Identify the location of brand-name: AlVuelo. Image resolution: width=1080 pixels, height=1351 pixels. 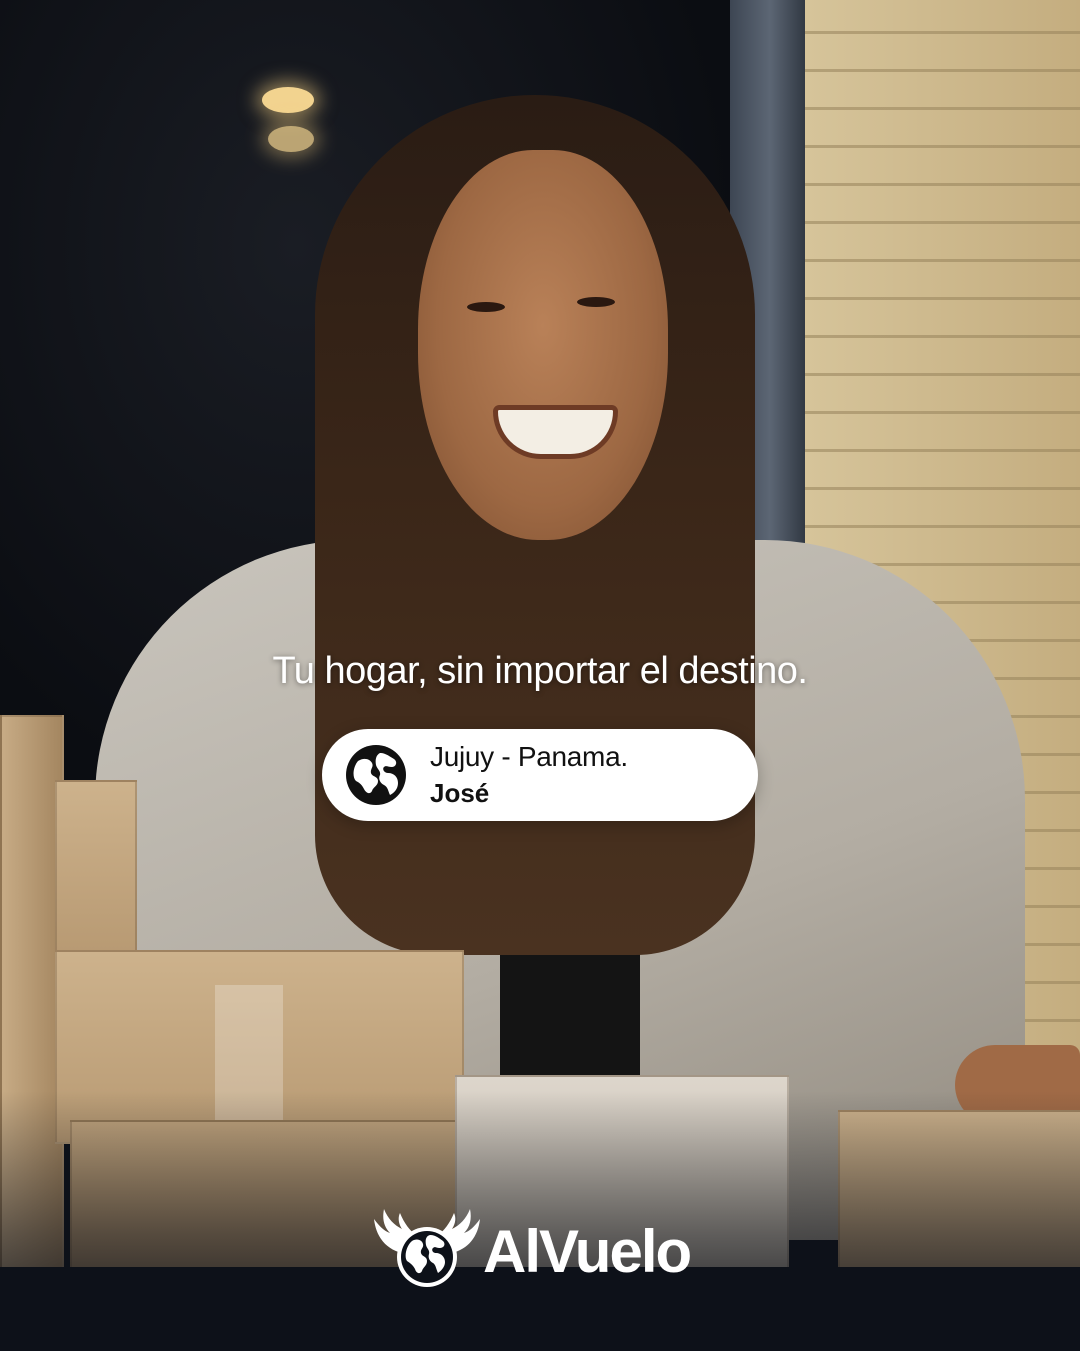
(587, 1251).